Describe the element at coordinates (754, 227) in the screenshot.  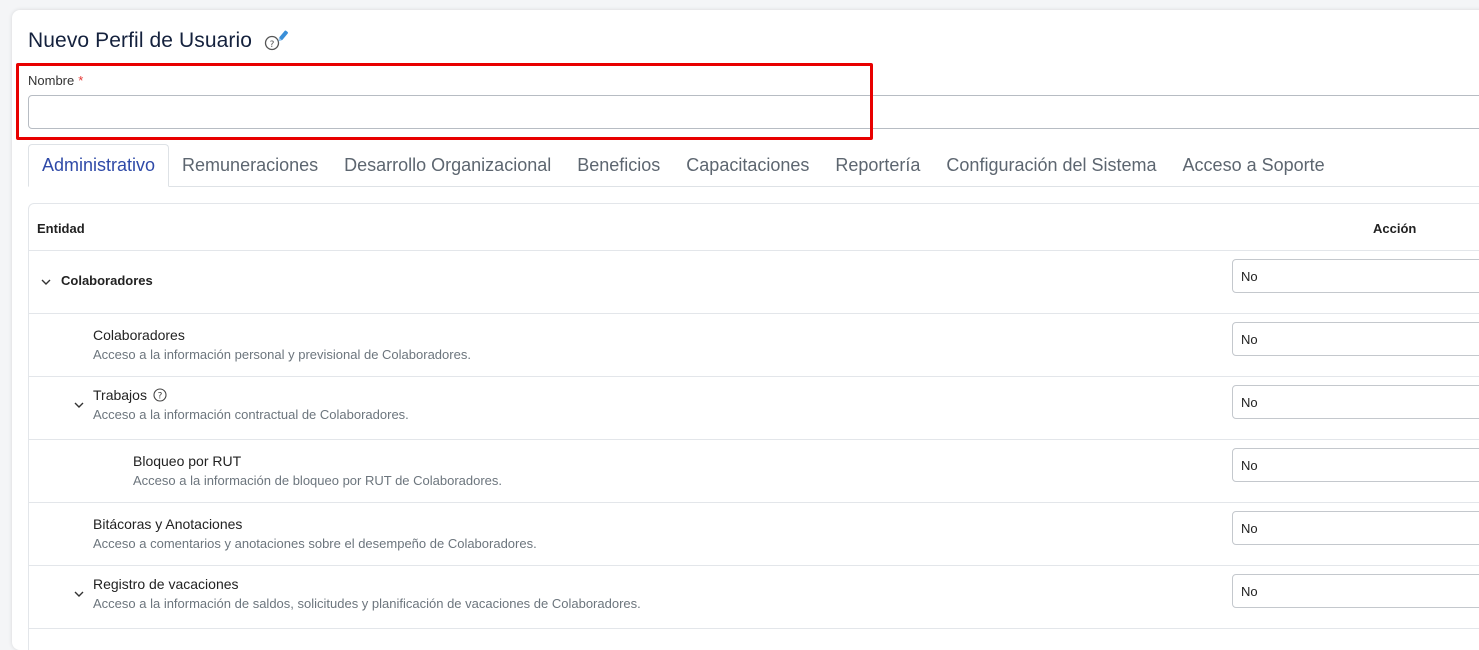
I see `table-header: Entidad Acción` at that location.